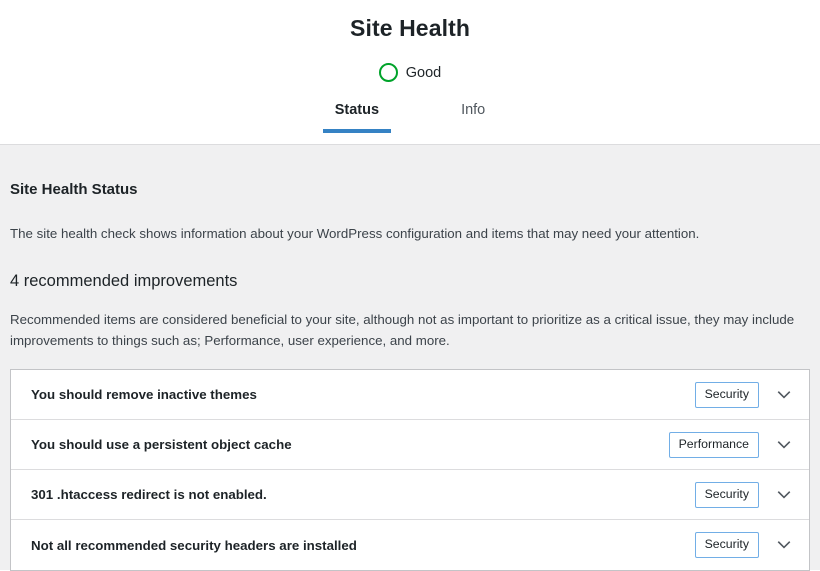 Image resolution: width=820 pixels, height=571 pixels. I want to click on status-label: Good, so click(423, 72).